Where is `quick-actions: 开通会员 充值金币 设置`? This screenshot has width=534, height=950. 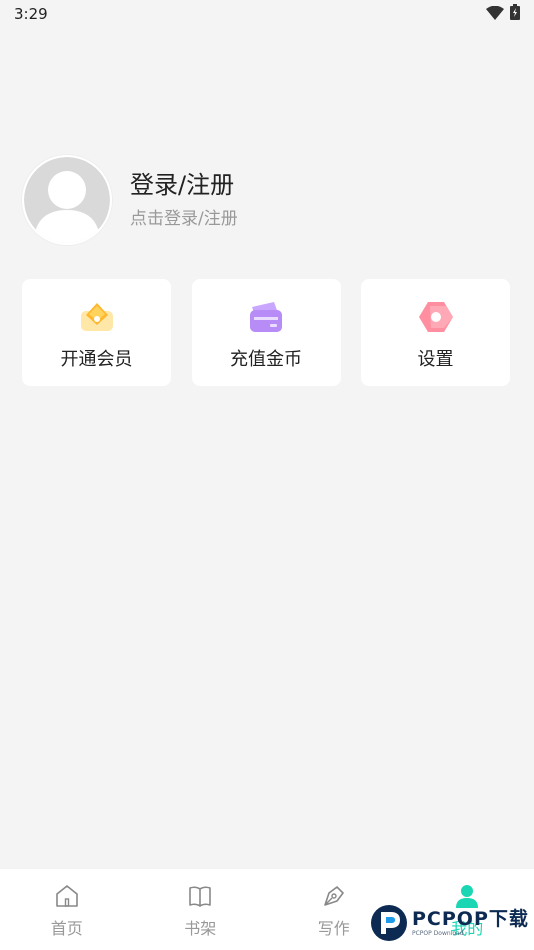
quick-actions: 开通会员 充值金币 设置 is located at coordinates (266, 332).